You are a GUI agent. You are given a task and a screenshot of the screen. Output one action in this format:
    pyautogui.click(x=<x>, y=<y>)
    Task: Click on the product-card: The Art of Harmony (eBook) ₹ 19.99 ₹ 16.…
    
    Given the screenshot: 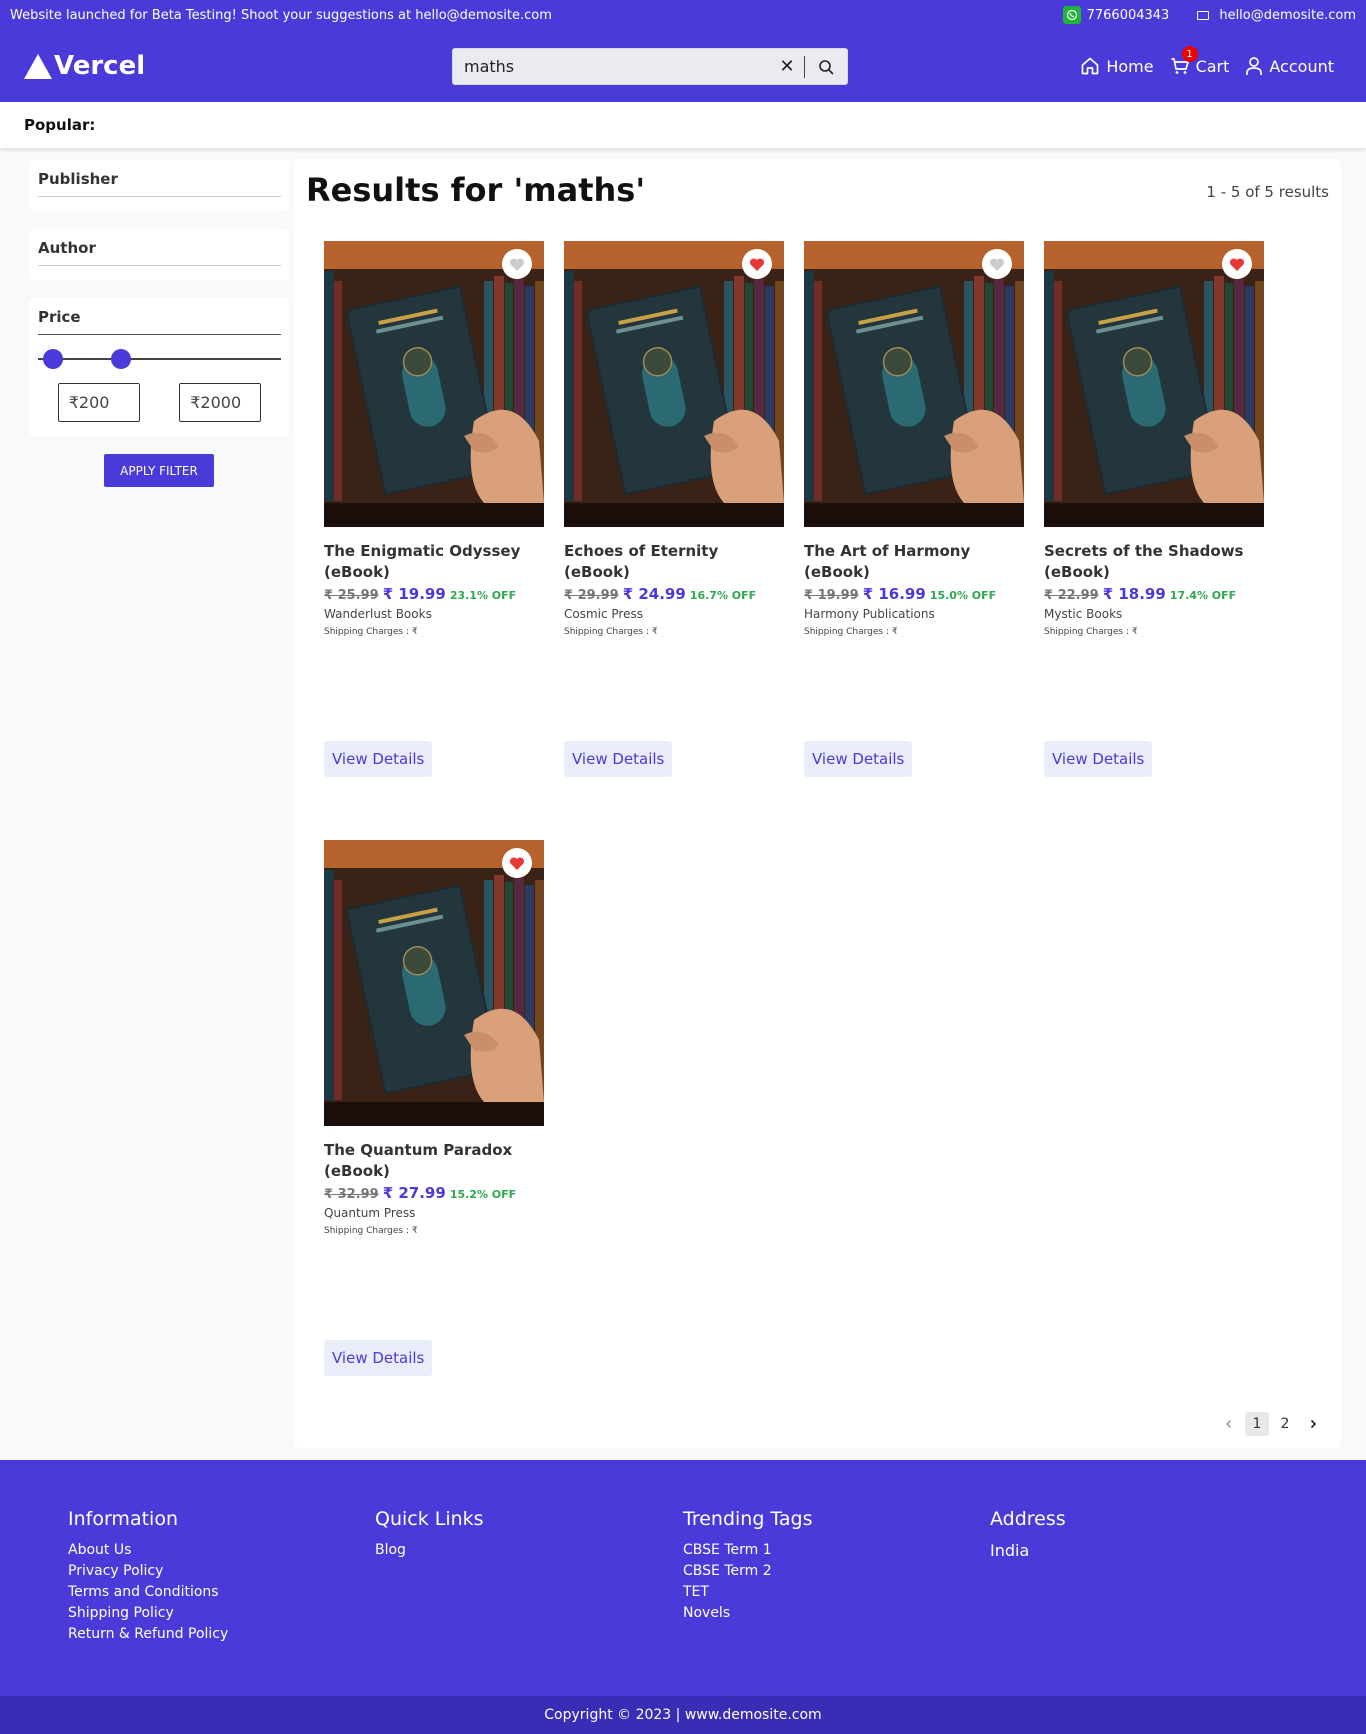 What is the action you would take?
    pyautogui.click(x=914, y=509)
    